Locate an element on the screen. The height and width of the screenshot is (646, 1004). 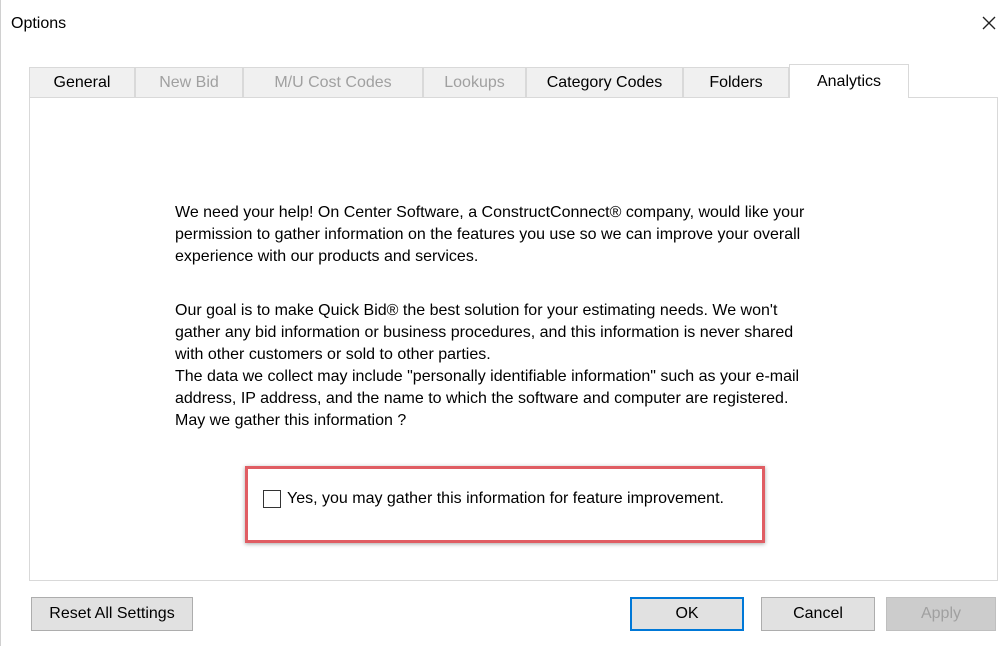
tab-folders: Folders is located at coordinates (736, 82).